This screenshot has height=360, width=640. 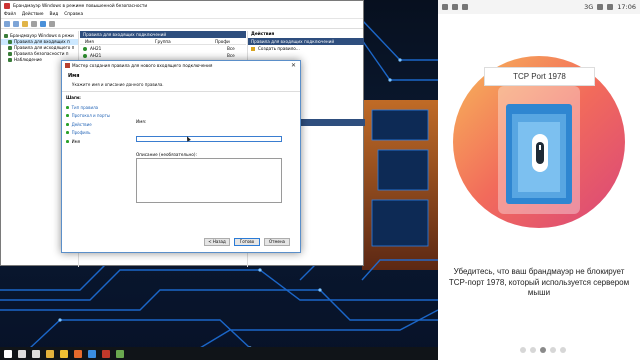 I want to click on actions-section-header: Правила для входящих подключений, so click(x=306, y=41).